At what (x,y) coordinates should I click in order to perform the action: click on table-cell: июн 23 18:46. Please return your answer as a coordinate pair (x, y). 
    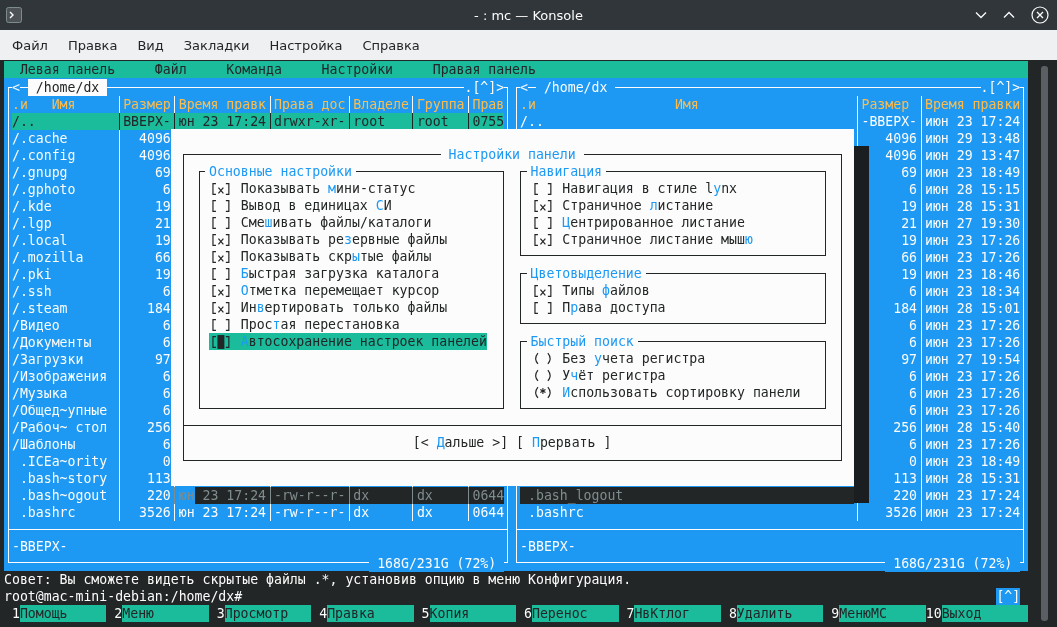
    Looking at the image, I should click on (973, 274).